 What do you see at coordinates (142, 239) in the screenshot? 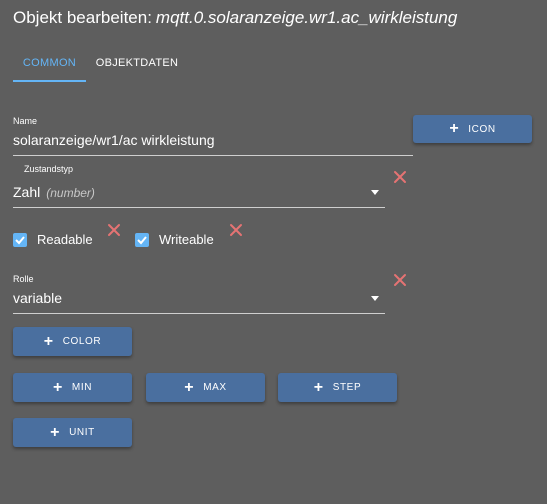
I see `writeable-checkbox` at bounding box center [142, 239].